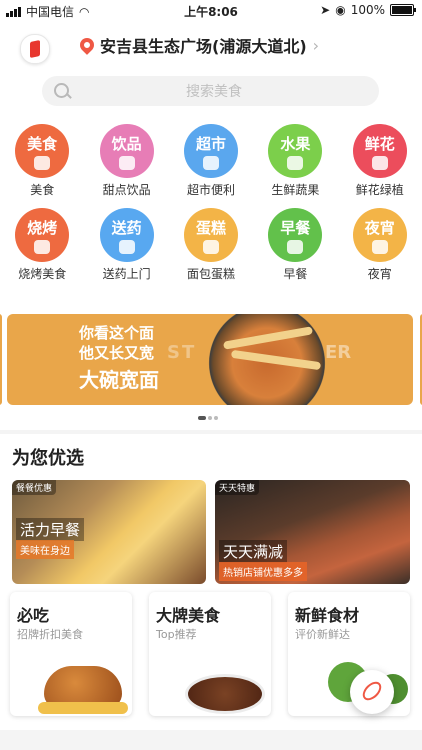 This screenshot has height=750, width=422. What do you see at coordinates (379, 235) in the screenshot?
I see `late-night-icon: 夜宵` at bounding box center [379, 235].